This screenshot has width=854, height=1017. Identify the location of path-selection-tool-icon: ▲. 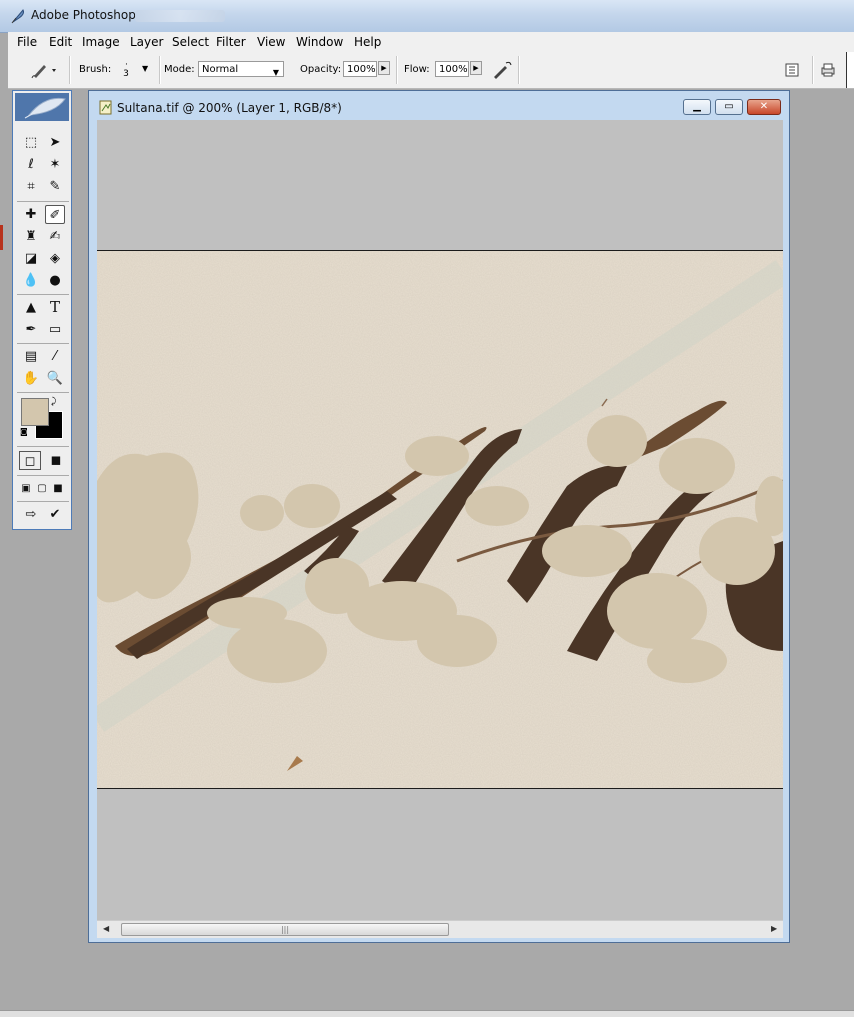
(31, 307).